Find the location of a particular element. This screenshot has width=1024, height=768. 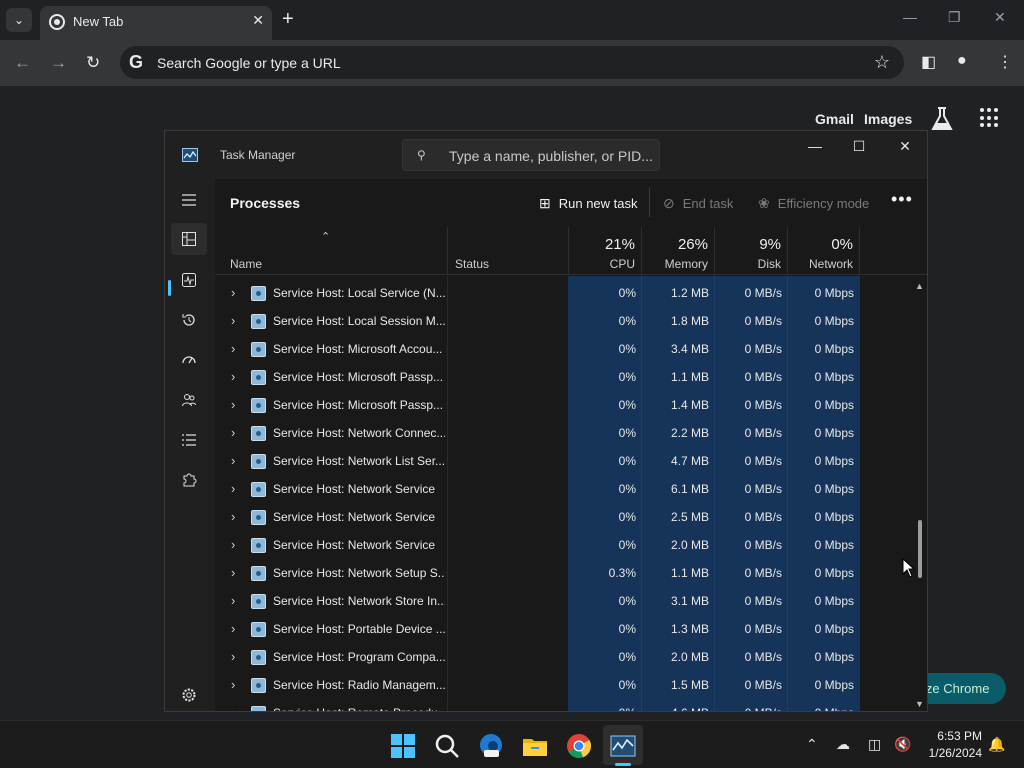

settings-button is located at coordinates (189, 695).